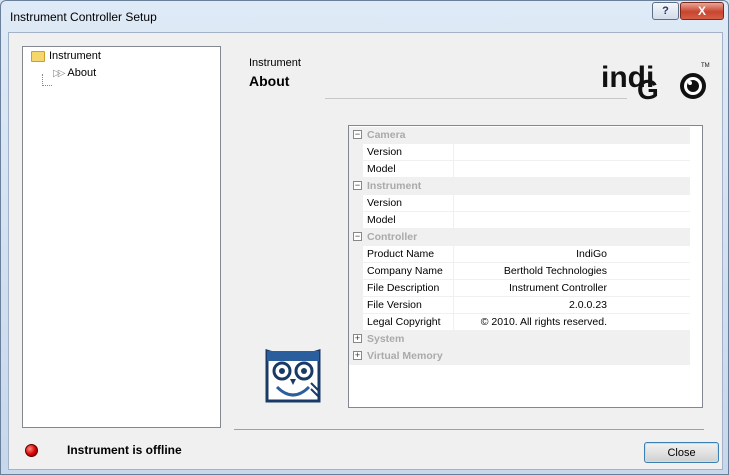 The width and height of the screenshot is (729, 475). I want to click on help-button: ?, so click(665, 11).